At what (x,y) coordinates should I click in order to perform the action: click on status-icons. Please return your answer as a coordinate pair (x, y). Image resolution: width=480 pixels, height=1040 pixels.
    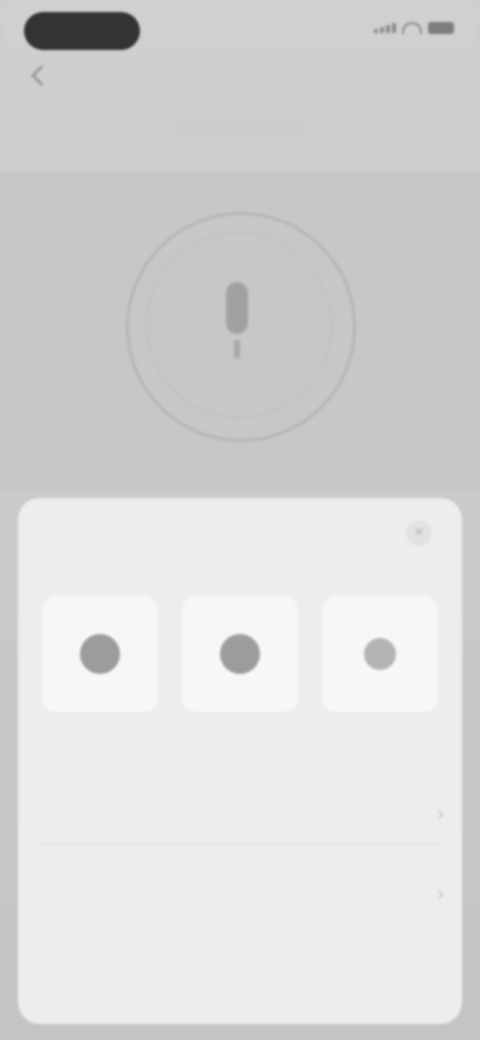
    Looking at the image, I should click on (414, 28).